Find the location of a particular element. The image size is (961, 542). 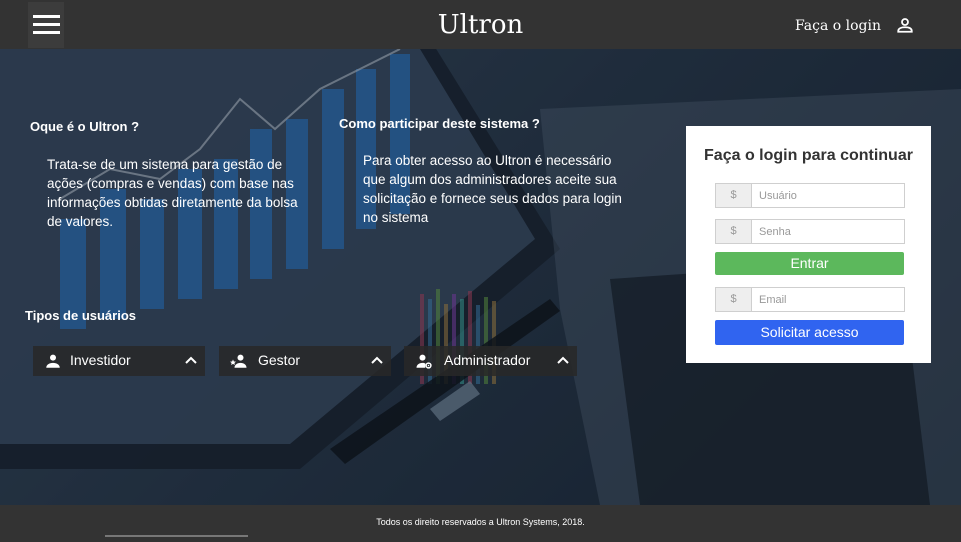

how-to-join-text-line: Para obter acesso ao Ultron é necessário is located at coordinates (487, 160).